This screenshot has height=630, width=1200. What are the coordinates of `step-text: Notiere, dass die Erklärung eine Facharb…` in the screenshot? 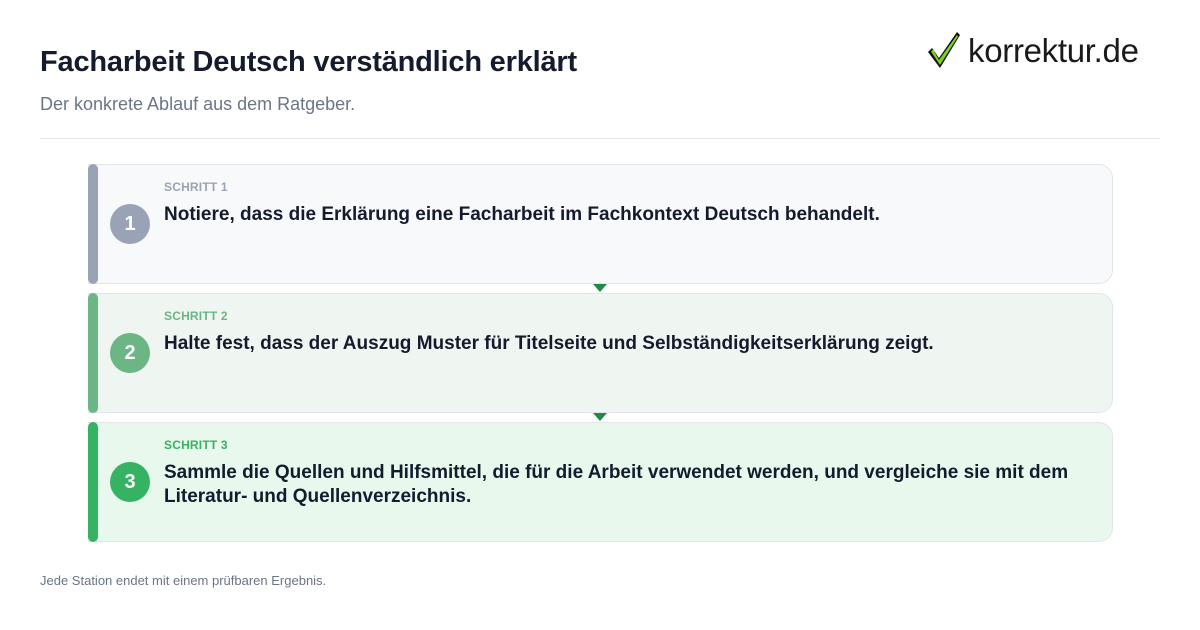 It's located at (522, 214).